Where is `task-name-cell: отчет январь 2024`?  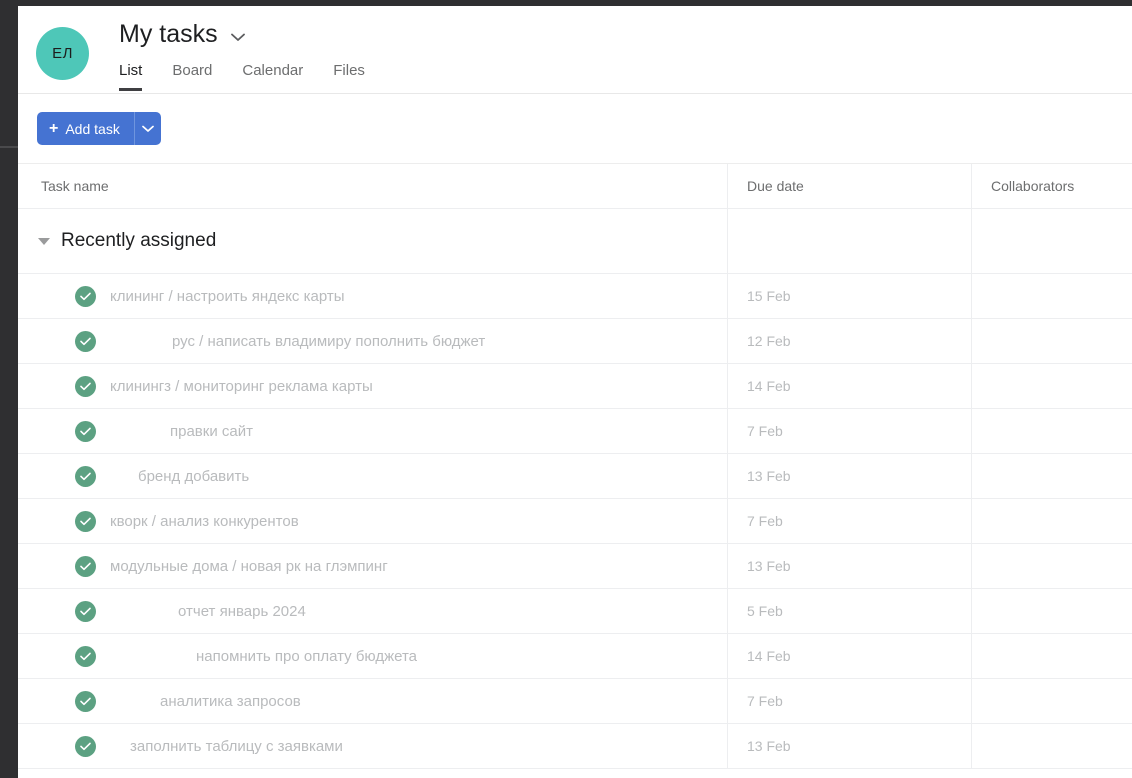
task-name-cell: отчет январь 2024 is located at coordinates (372, 611).